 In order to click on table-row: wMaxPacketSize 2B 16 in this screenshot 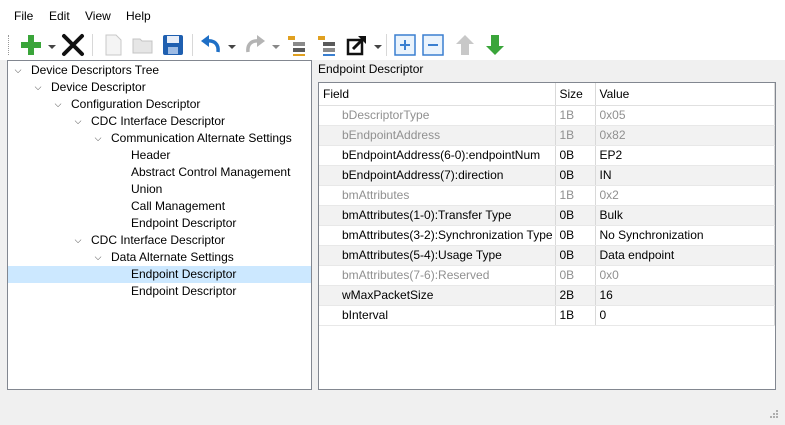, I will do `click(547, 295)`.